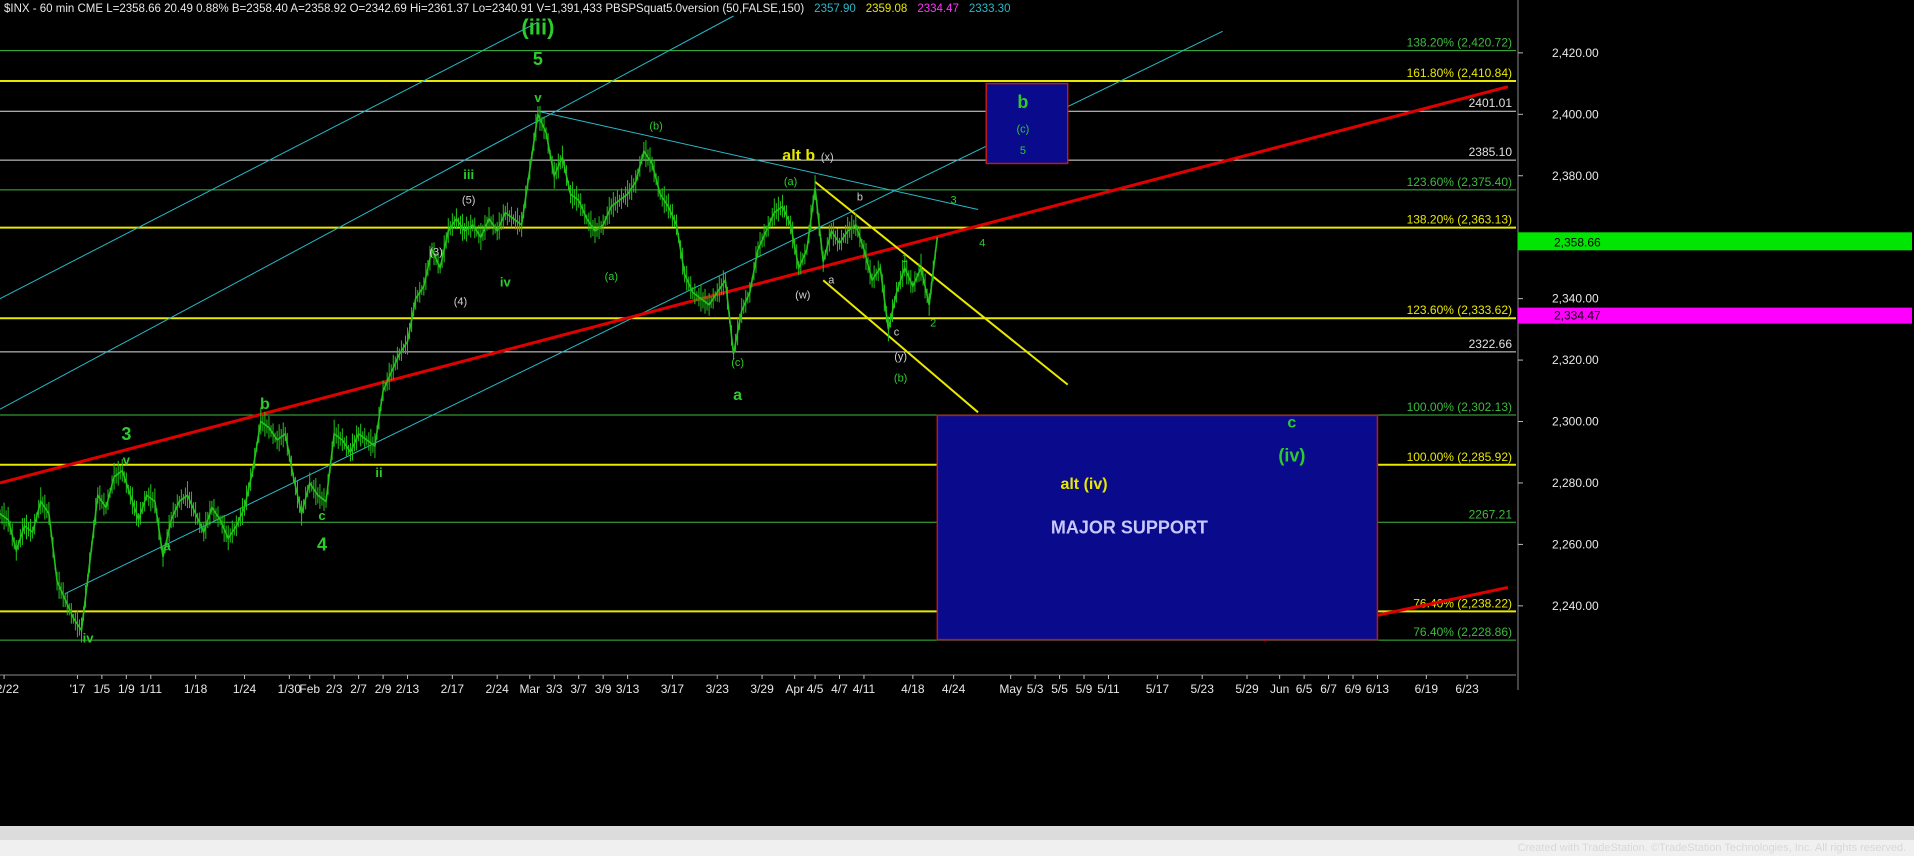 The width and height of the screenshot is (1914, 856). Describe the element at coordinates (839, 689) in the screenshot. I see `x-tick-label: 4/7` at that location.